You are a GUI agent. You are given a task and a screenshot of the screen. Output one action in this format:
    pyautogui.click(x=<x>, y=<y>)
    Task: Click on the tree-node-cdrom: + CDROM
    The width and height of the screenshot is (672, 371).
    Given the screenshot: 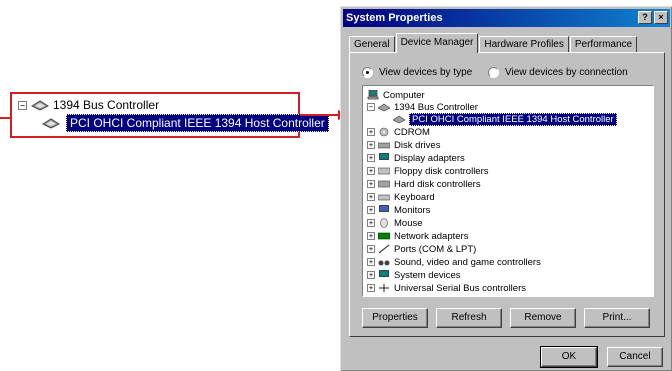 What is the action you would take?
    pyautogui.click(x=398, y=132)
    